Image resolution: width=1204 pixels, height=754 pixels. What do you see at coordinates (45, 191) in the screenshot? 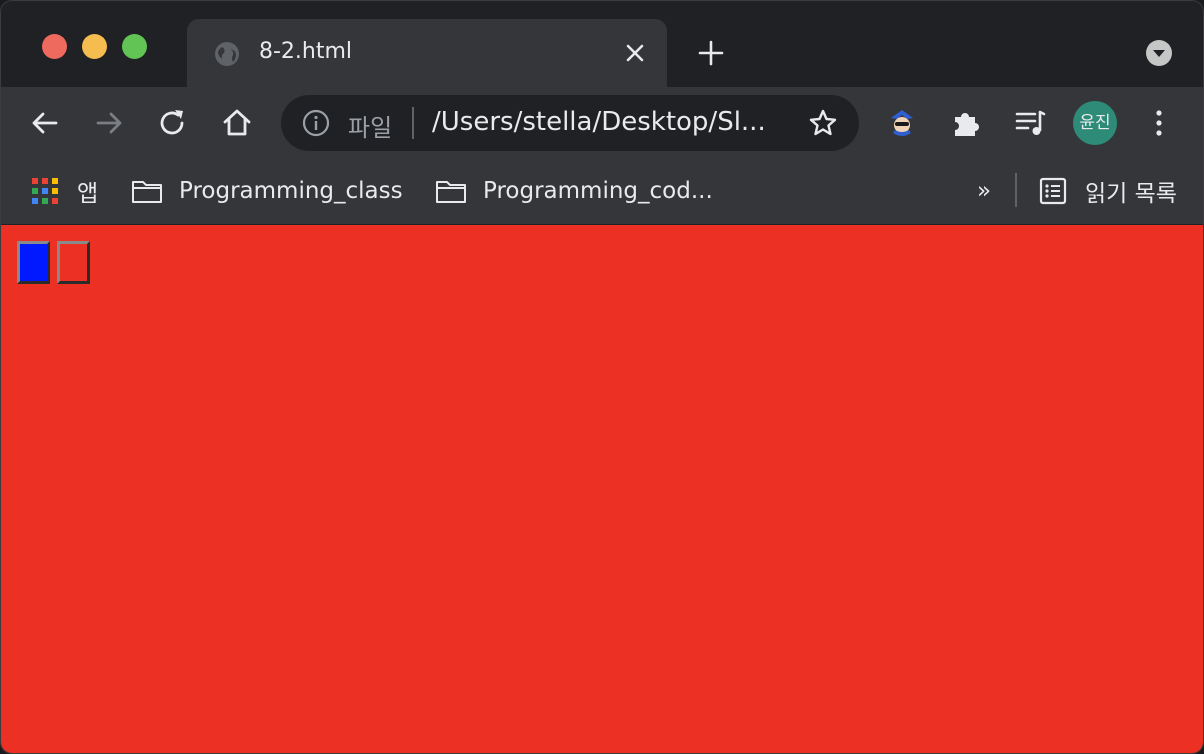
I see `apps-grid-icon` at bounding box center [45, 191].